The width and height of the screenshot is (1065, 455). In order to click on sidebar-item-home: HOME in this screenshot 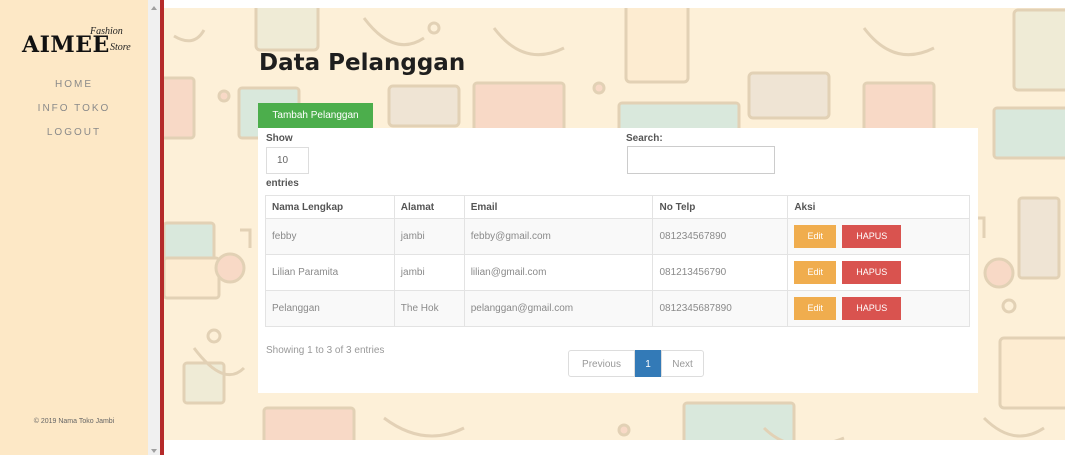, I will do `click(74, 85)`.